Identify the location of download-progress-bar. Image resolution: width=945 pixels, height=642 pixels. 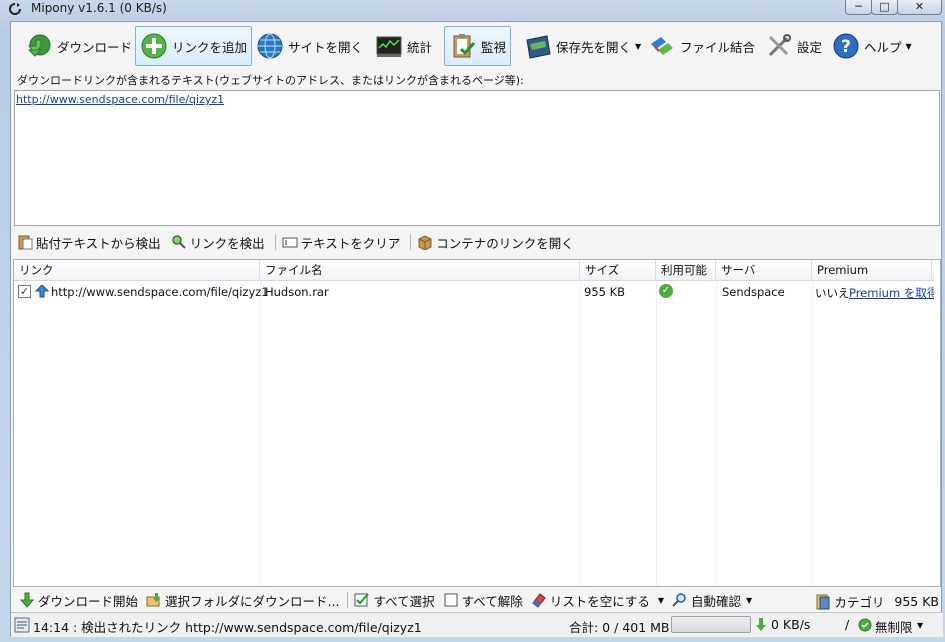
(711, 624).